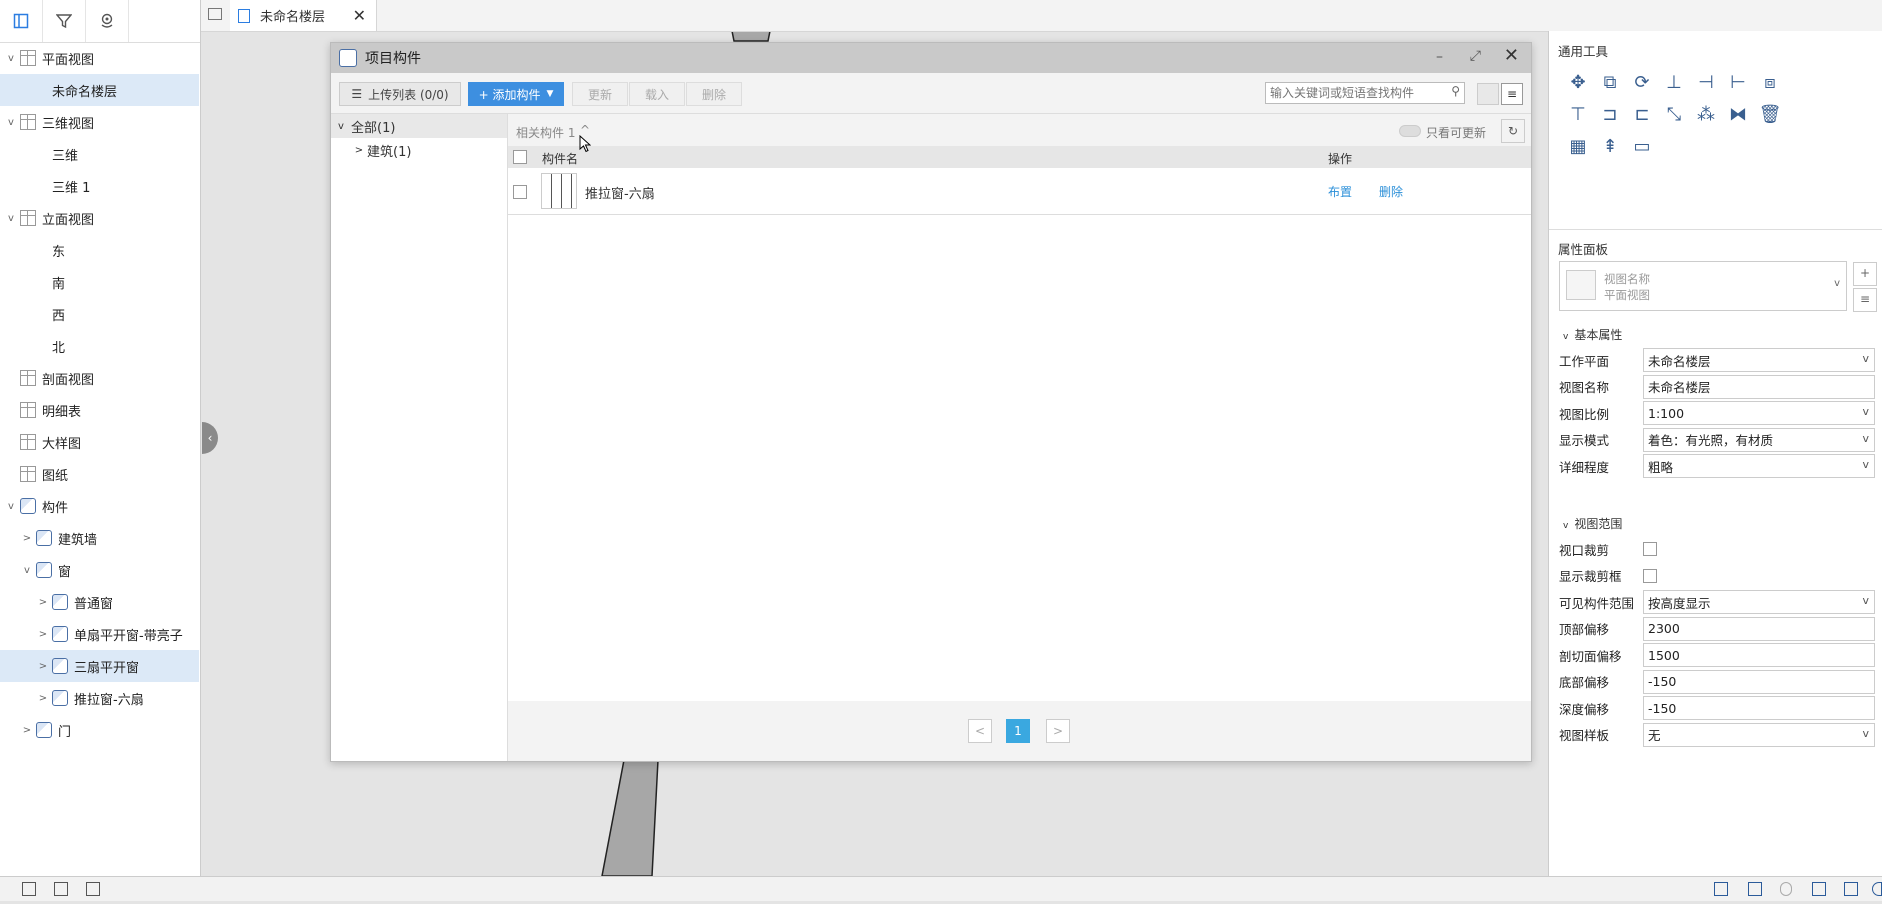 The image size is (1882, 904). What do you see at coordinates (99, 538) in the screenshot?
I see `tree-item: > 建筑墙` at bounding box center [99, 538].